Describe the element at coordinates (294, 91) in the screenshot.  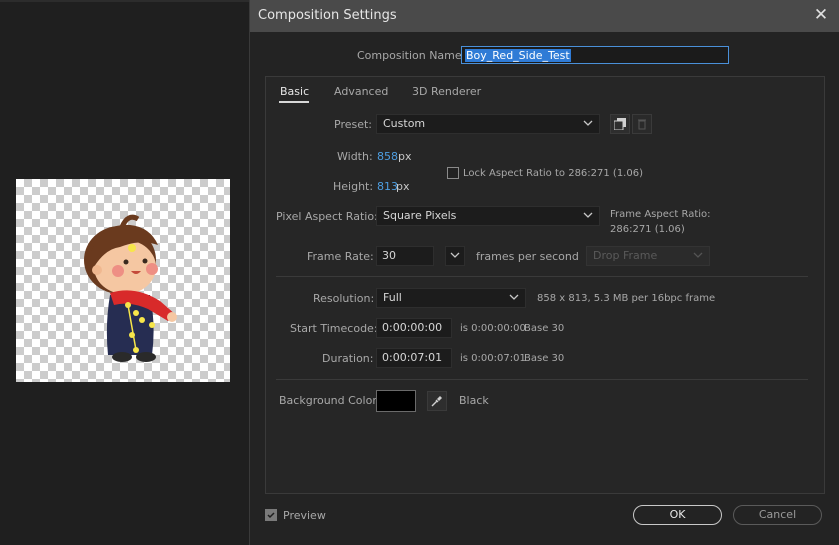
I see `tab-basic: Basic` at that location.